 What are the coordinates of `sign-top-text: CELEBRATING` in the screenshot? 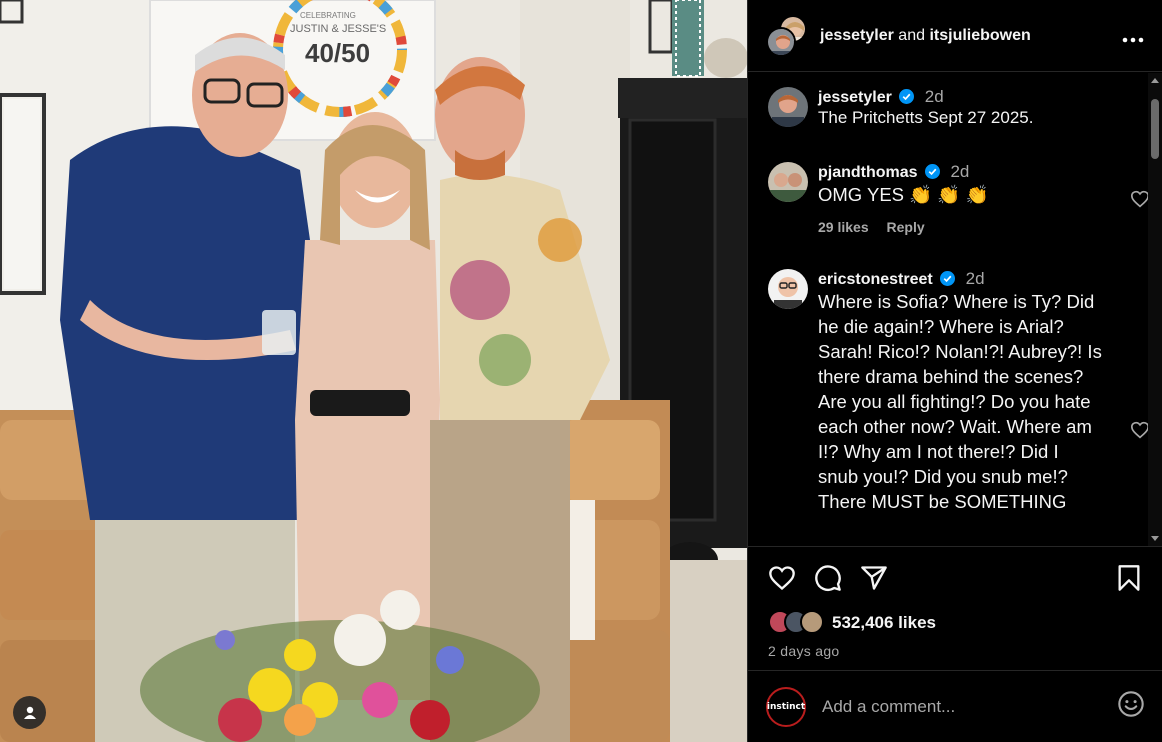 It's located at (328, 15).